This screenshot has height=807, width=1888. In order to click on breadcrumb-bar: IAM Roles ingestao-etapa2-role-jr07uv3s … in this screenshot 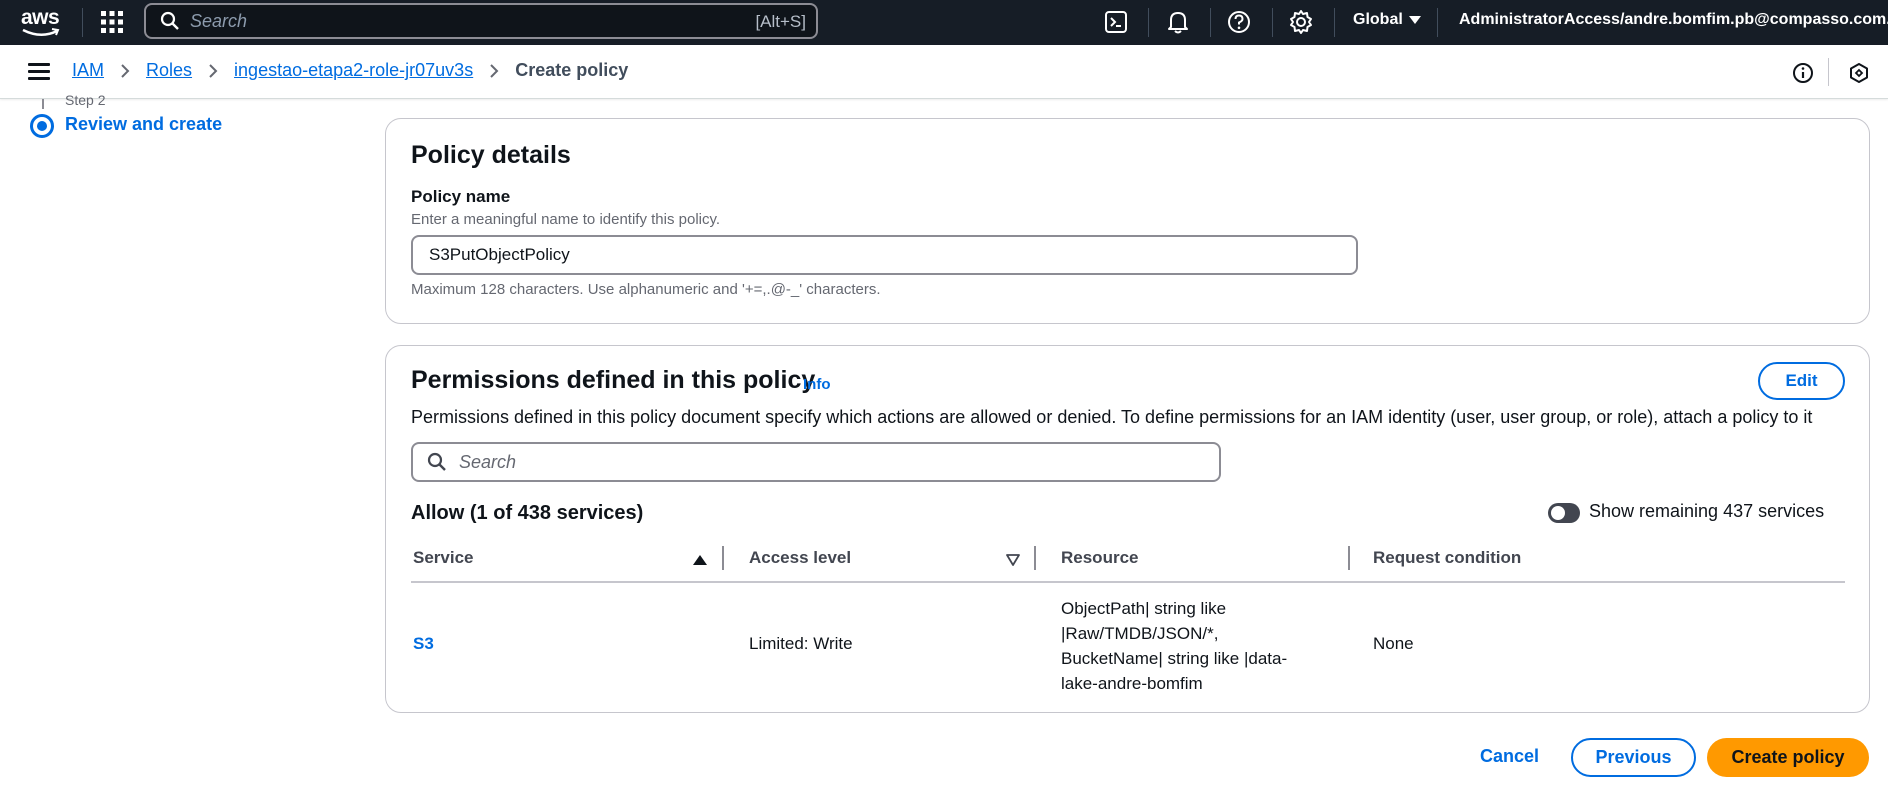, I will do `click(944, 72)`.